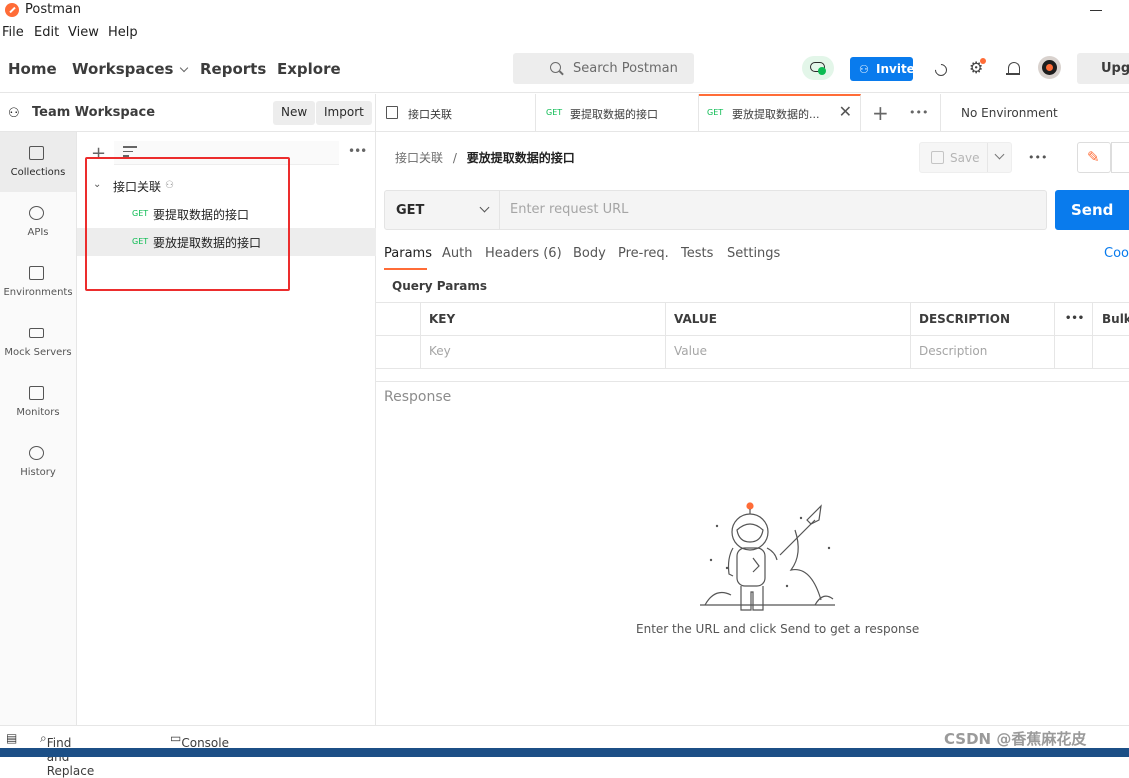 The width and height of the screenshot is (1129, 778). What do you see at coordinates (752, 319) in the screenshot?
I see `table-header-row` at bounding box center [752, 319].